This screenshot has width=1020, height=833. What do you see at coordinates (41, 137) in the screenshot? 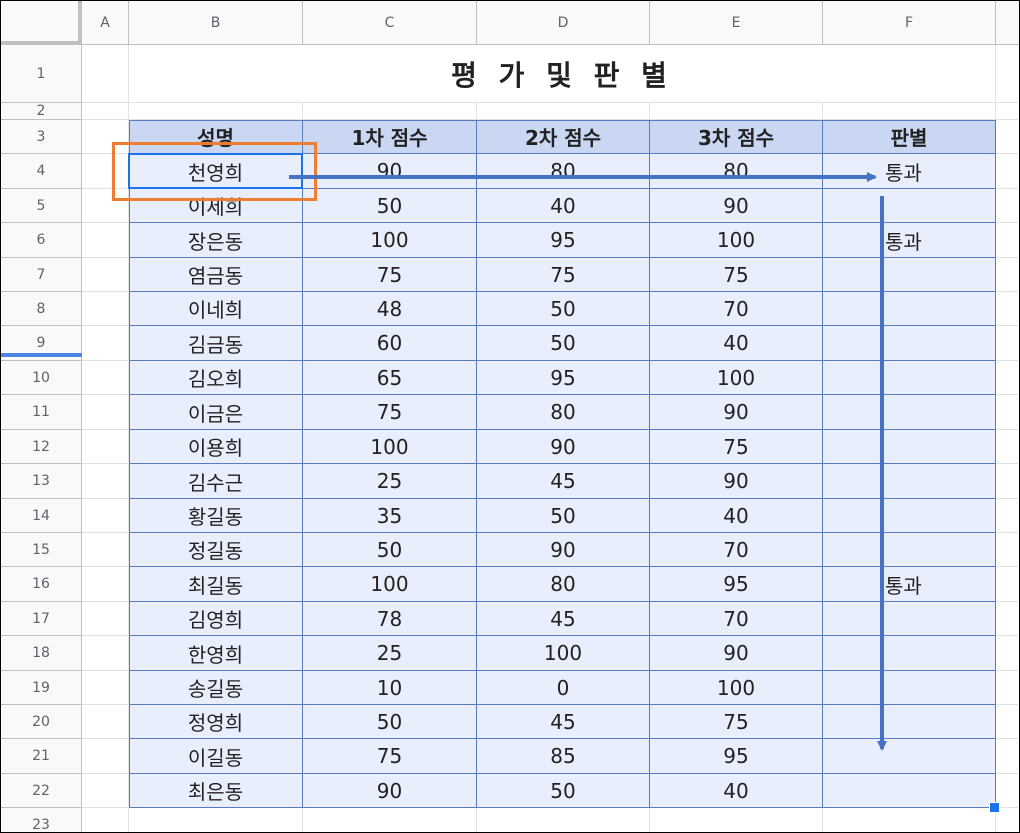
I see `row-header-3: 3` at bounding box center [41, 137].